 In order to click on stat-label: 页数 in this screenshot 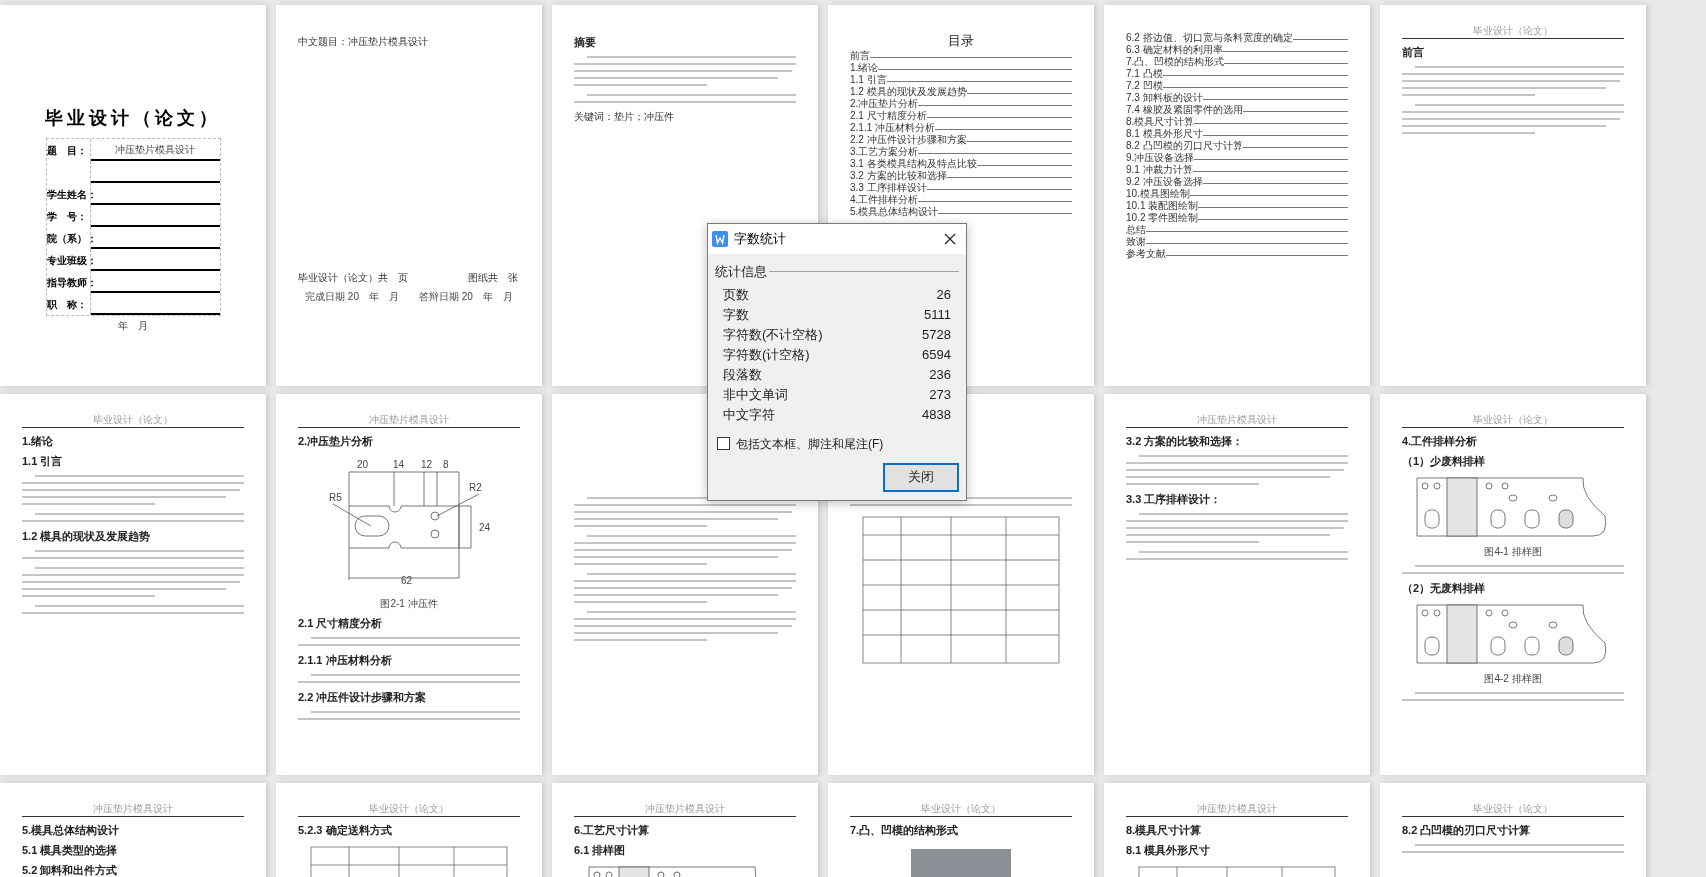, I will do `click(736, 294)`.